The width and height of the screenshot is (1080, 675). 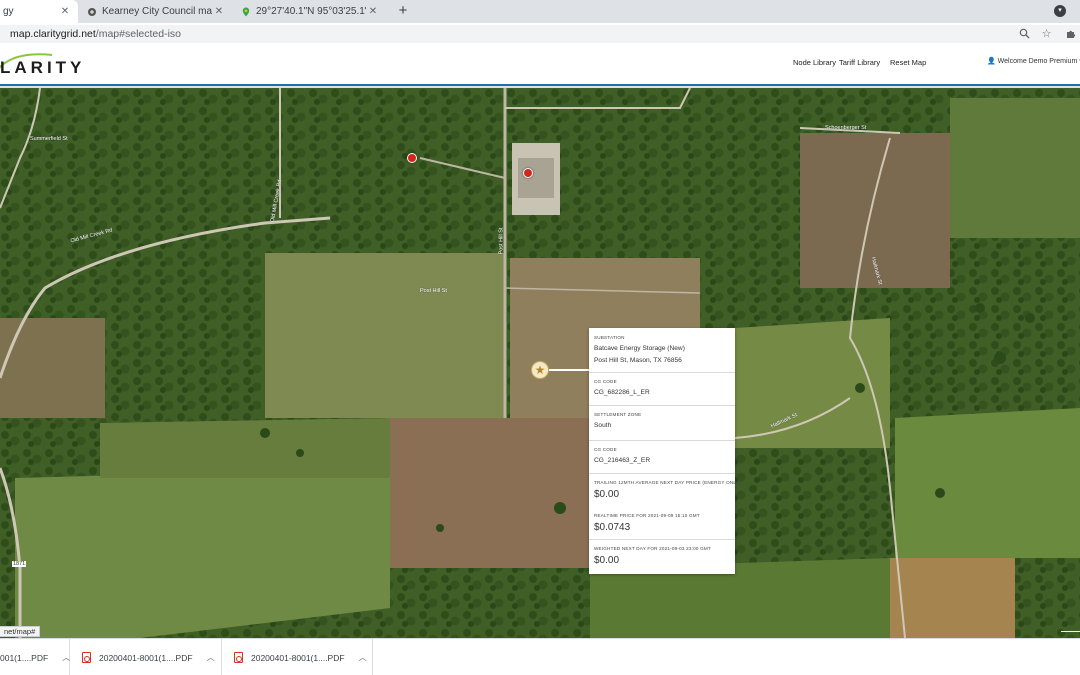 I want to click on popup-cgcode-section: CG CODE CG_682286_L_ER, so click(x=662, y=389).